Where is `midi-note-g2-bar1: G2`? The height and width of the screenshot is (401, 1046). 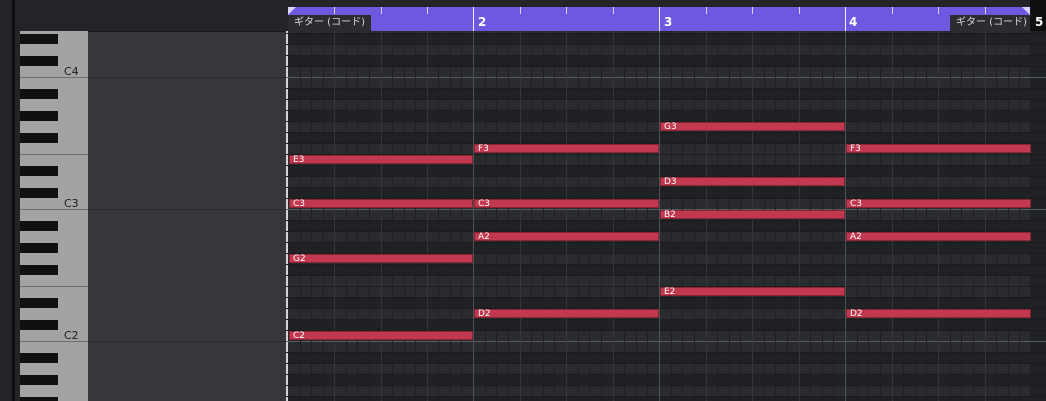
midi-note-g2-bar1: G2 is located at coordinates (381, 259).